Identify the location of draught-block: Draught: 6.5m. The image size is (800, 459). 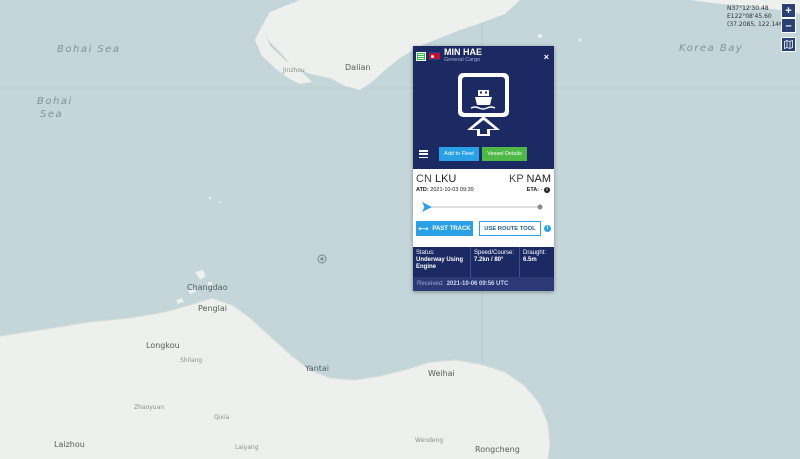
(536, 262).